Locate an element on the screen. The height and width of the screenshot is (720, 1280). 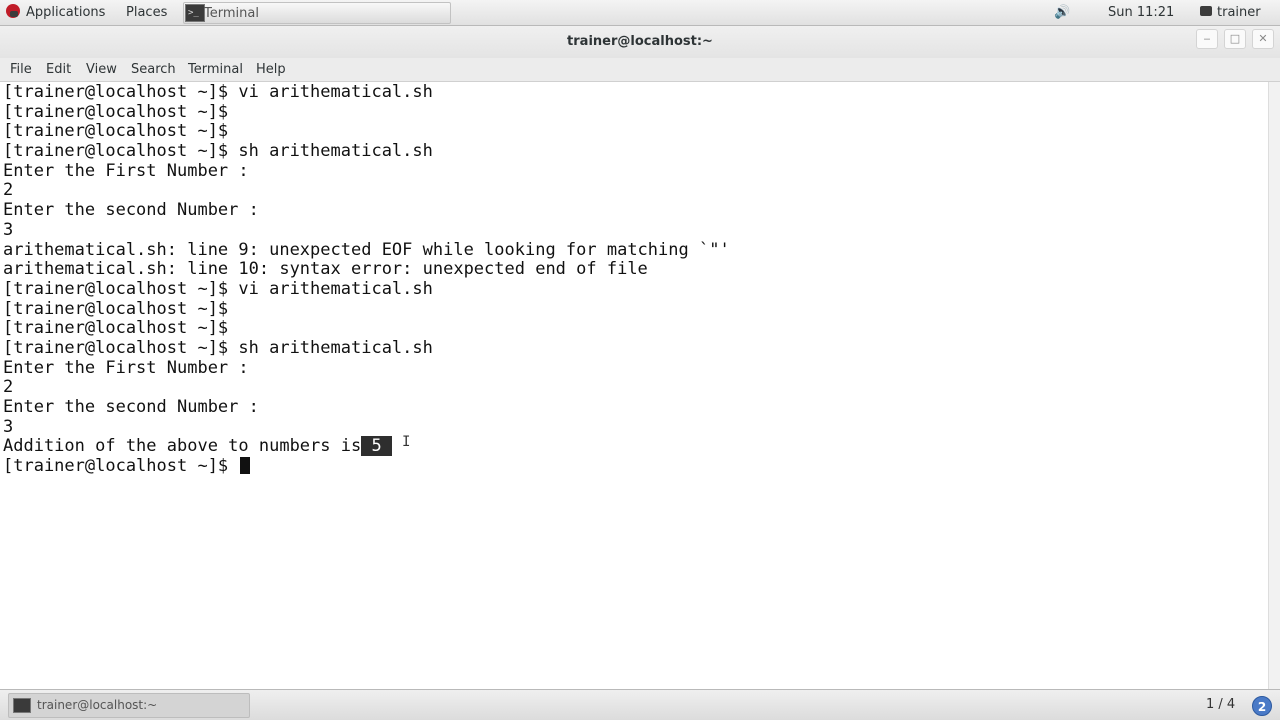
workspace-switcher-icon: 2 is located at coordinates (1262, 706).